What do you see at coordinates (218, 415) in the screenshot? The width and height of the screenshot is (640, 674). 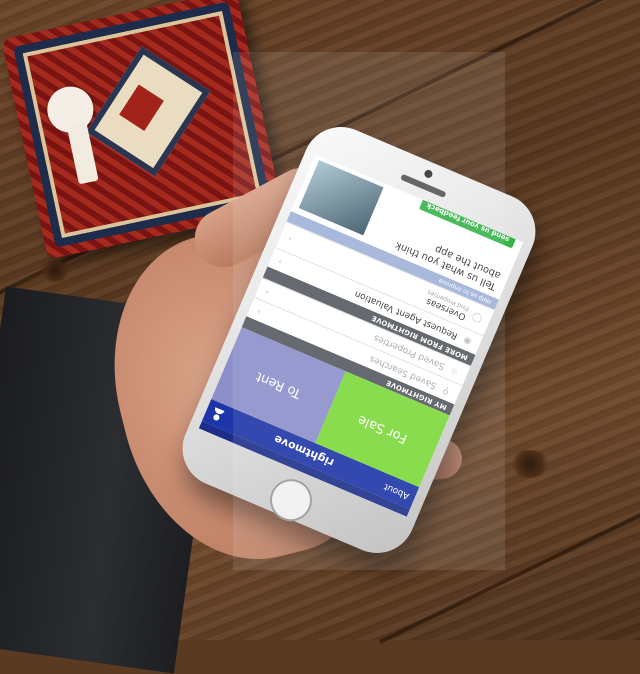 I see `user-icon` at bounding box center [218, 415].